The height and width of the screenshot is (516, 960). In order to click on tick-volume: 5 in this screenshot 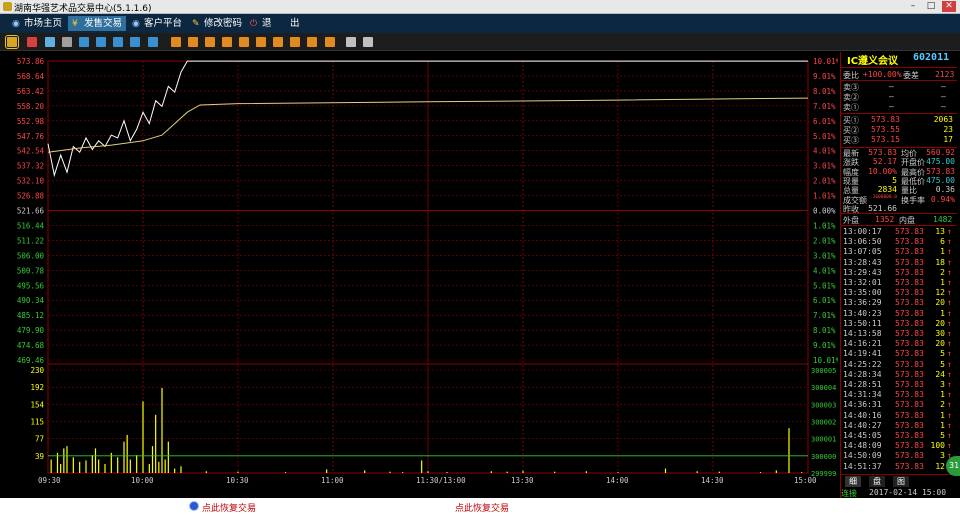, I will do `click(942, 354)`.